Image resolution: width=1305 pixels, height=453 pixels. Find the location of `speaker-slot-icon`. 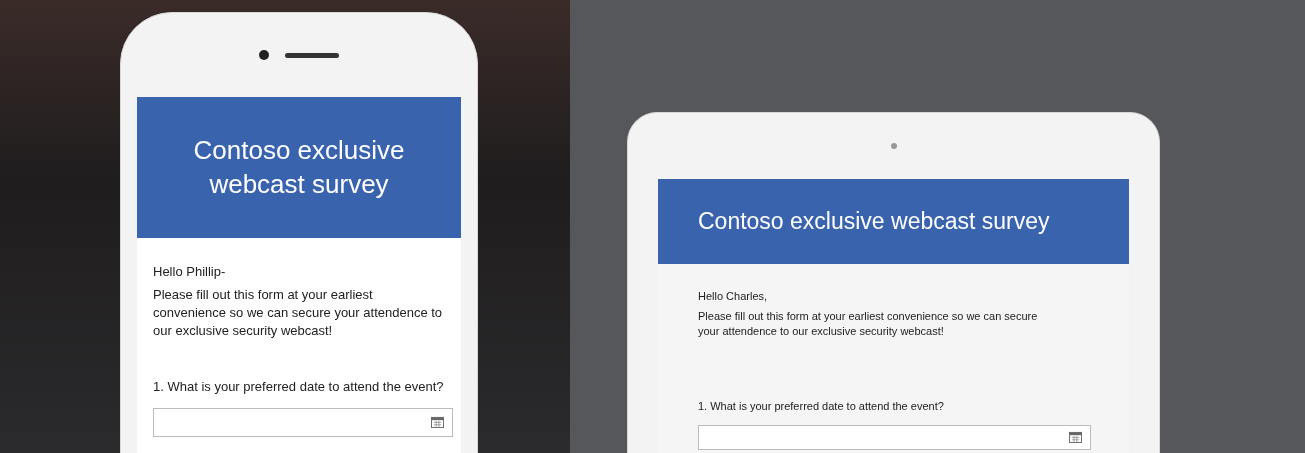

speaker-slot-icon is located at coordinates (312, 55).